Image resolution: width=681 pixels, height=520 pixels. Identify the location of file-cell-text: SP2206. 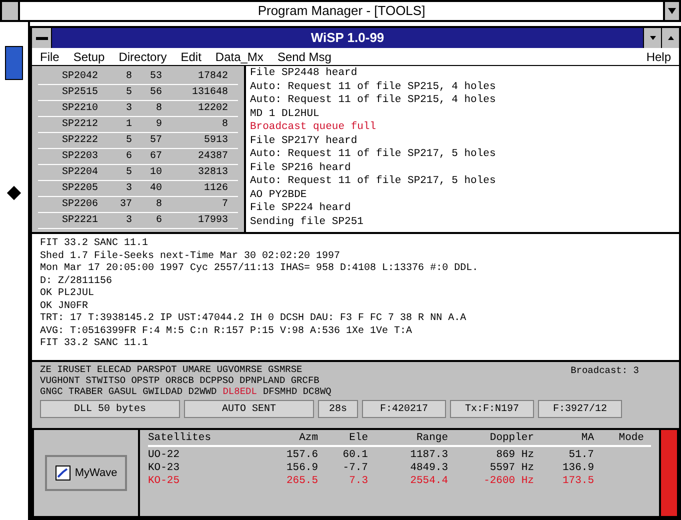
(79, 205).